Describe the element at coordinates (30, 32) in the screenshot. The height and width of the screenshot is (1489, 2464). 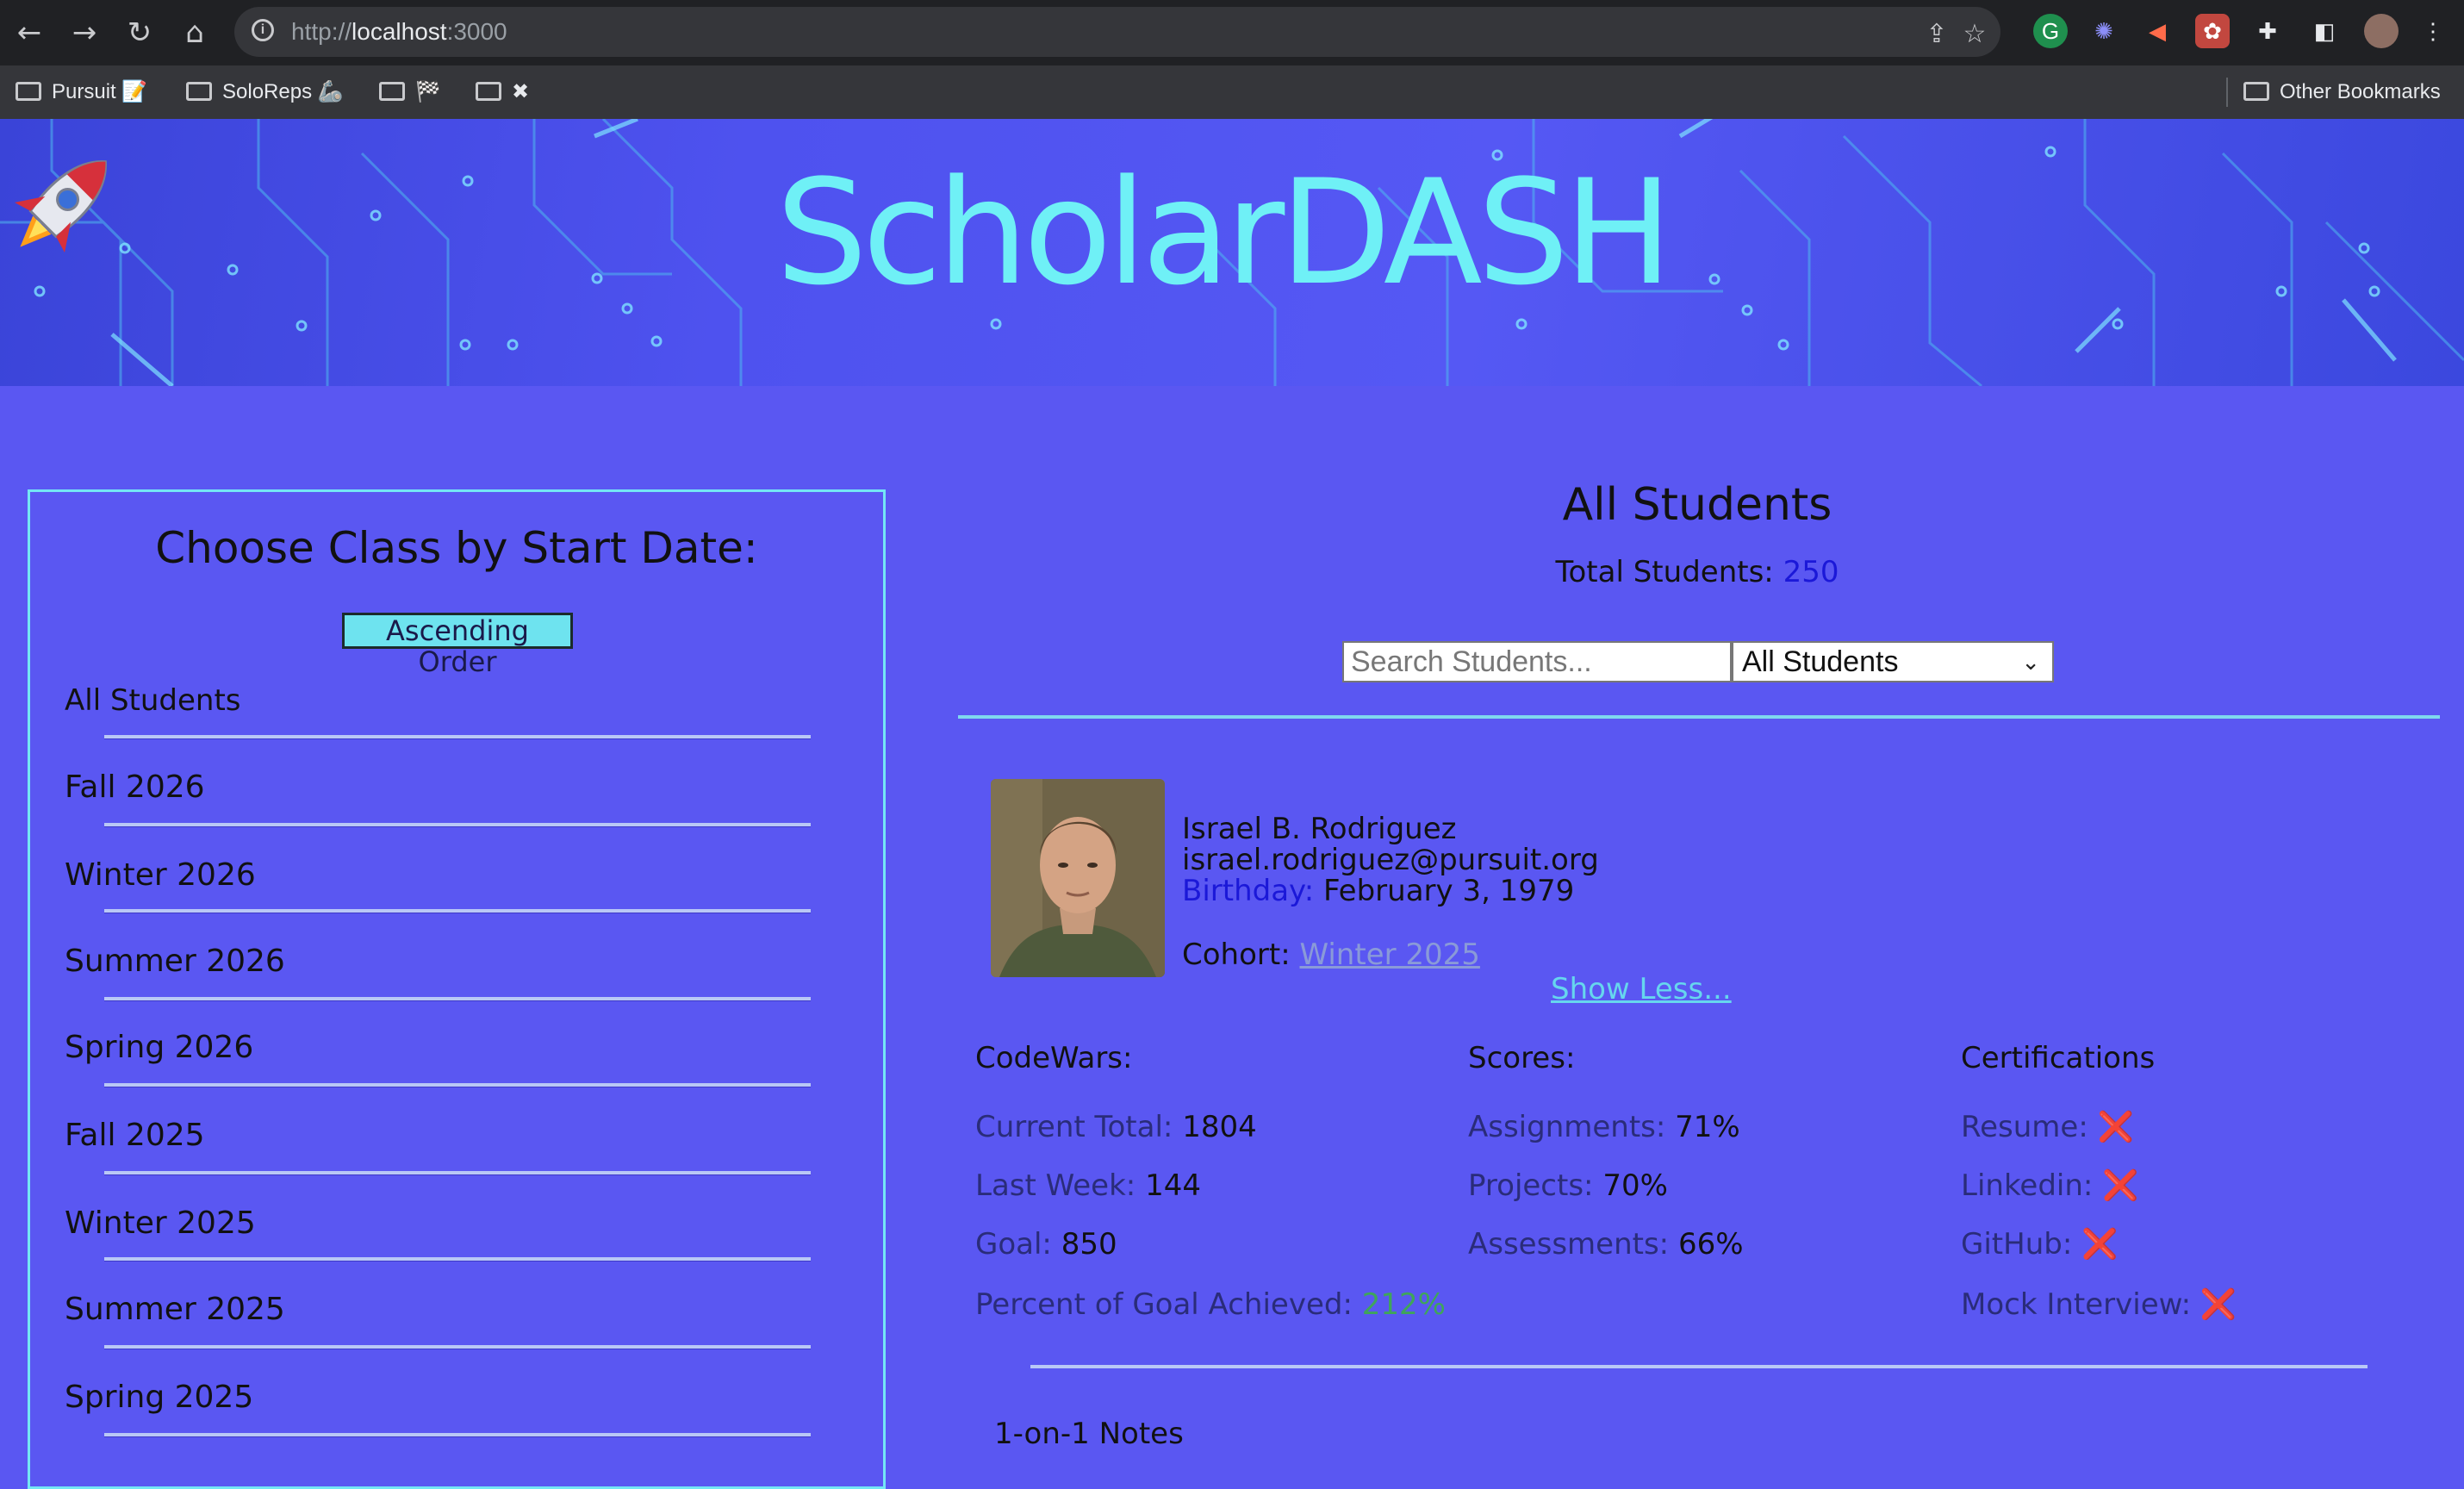
I see `back-icon: ←` at that location.